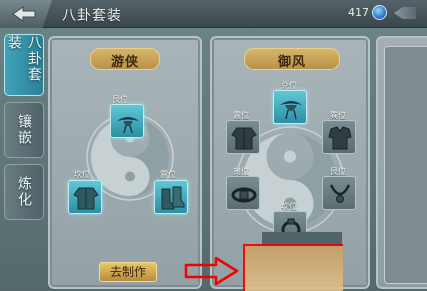 Image resolution: width=427 pixels, height=291 pixels. I want to click on tab-label: 炼化, so click(24, 192).